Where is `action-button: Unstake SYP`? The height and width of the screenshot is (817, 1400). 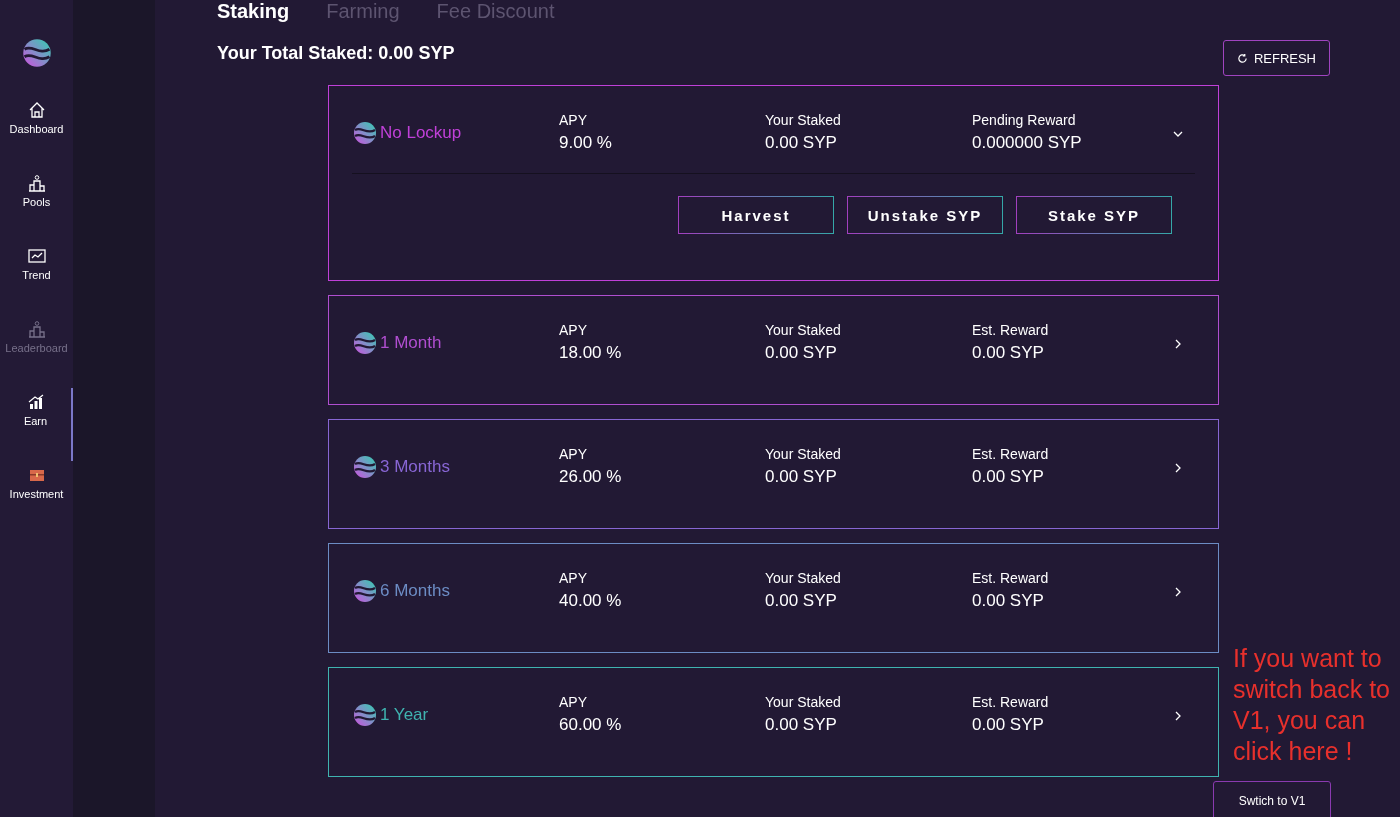 action-button: Unstake SYP is located at coordinates (925, 215).